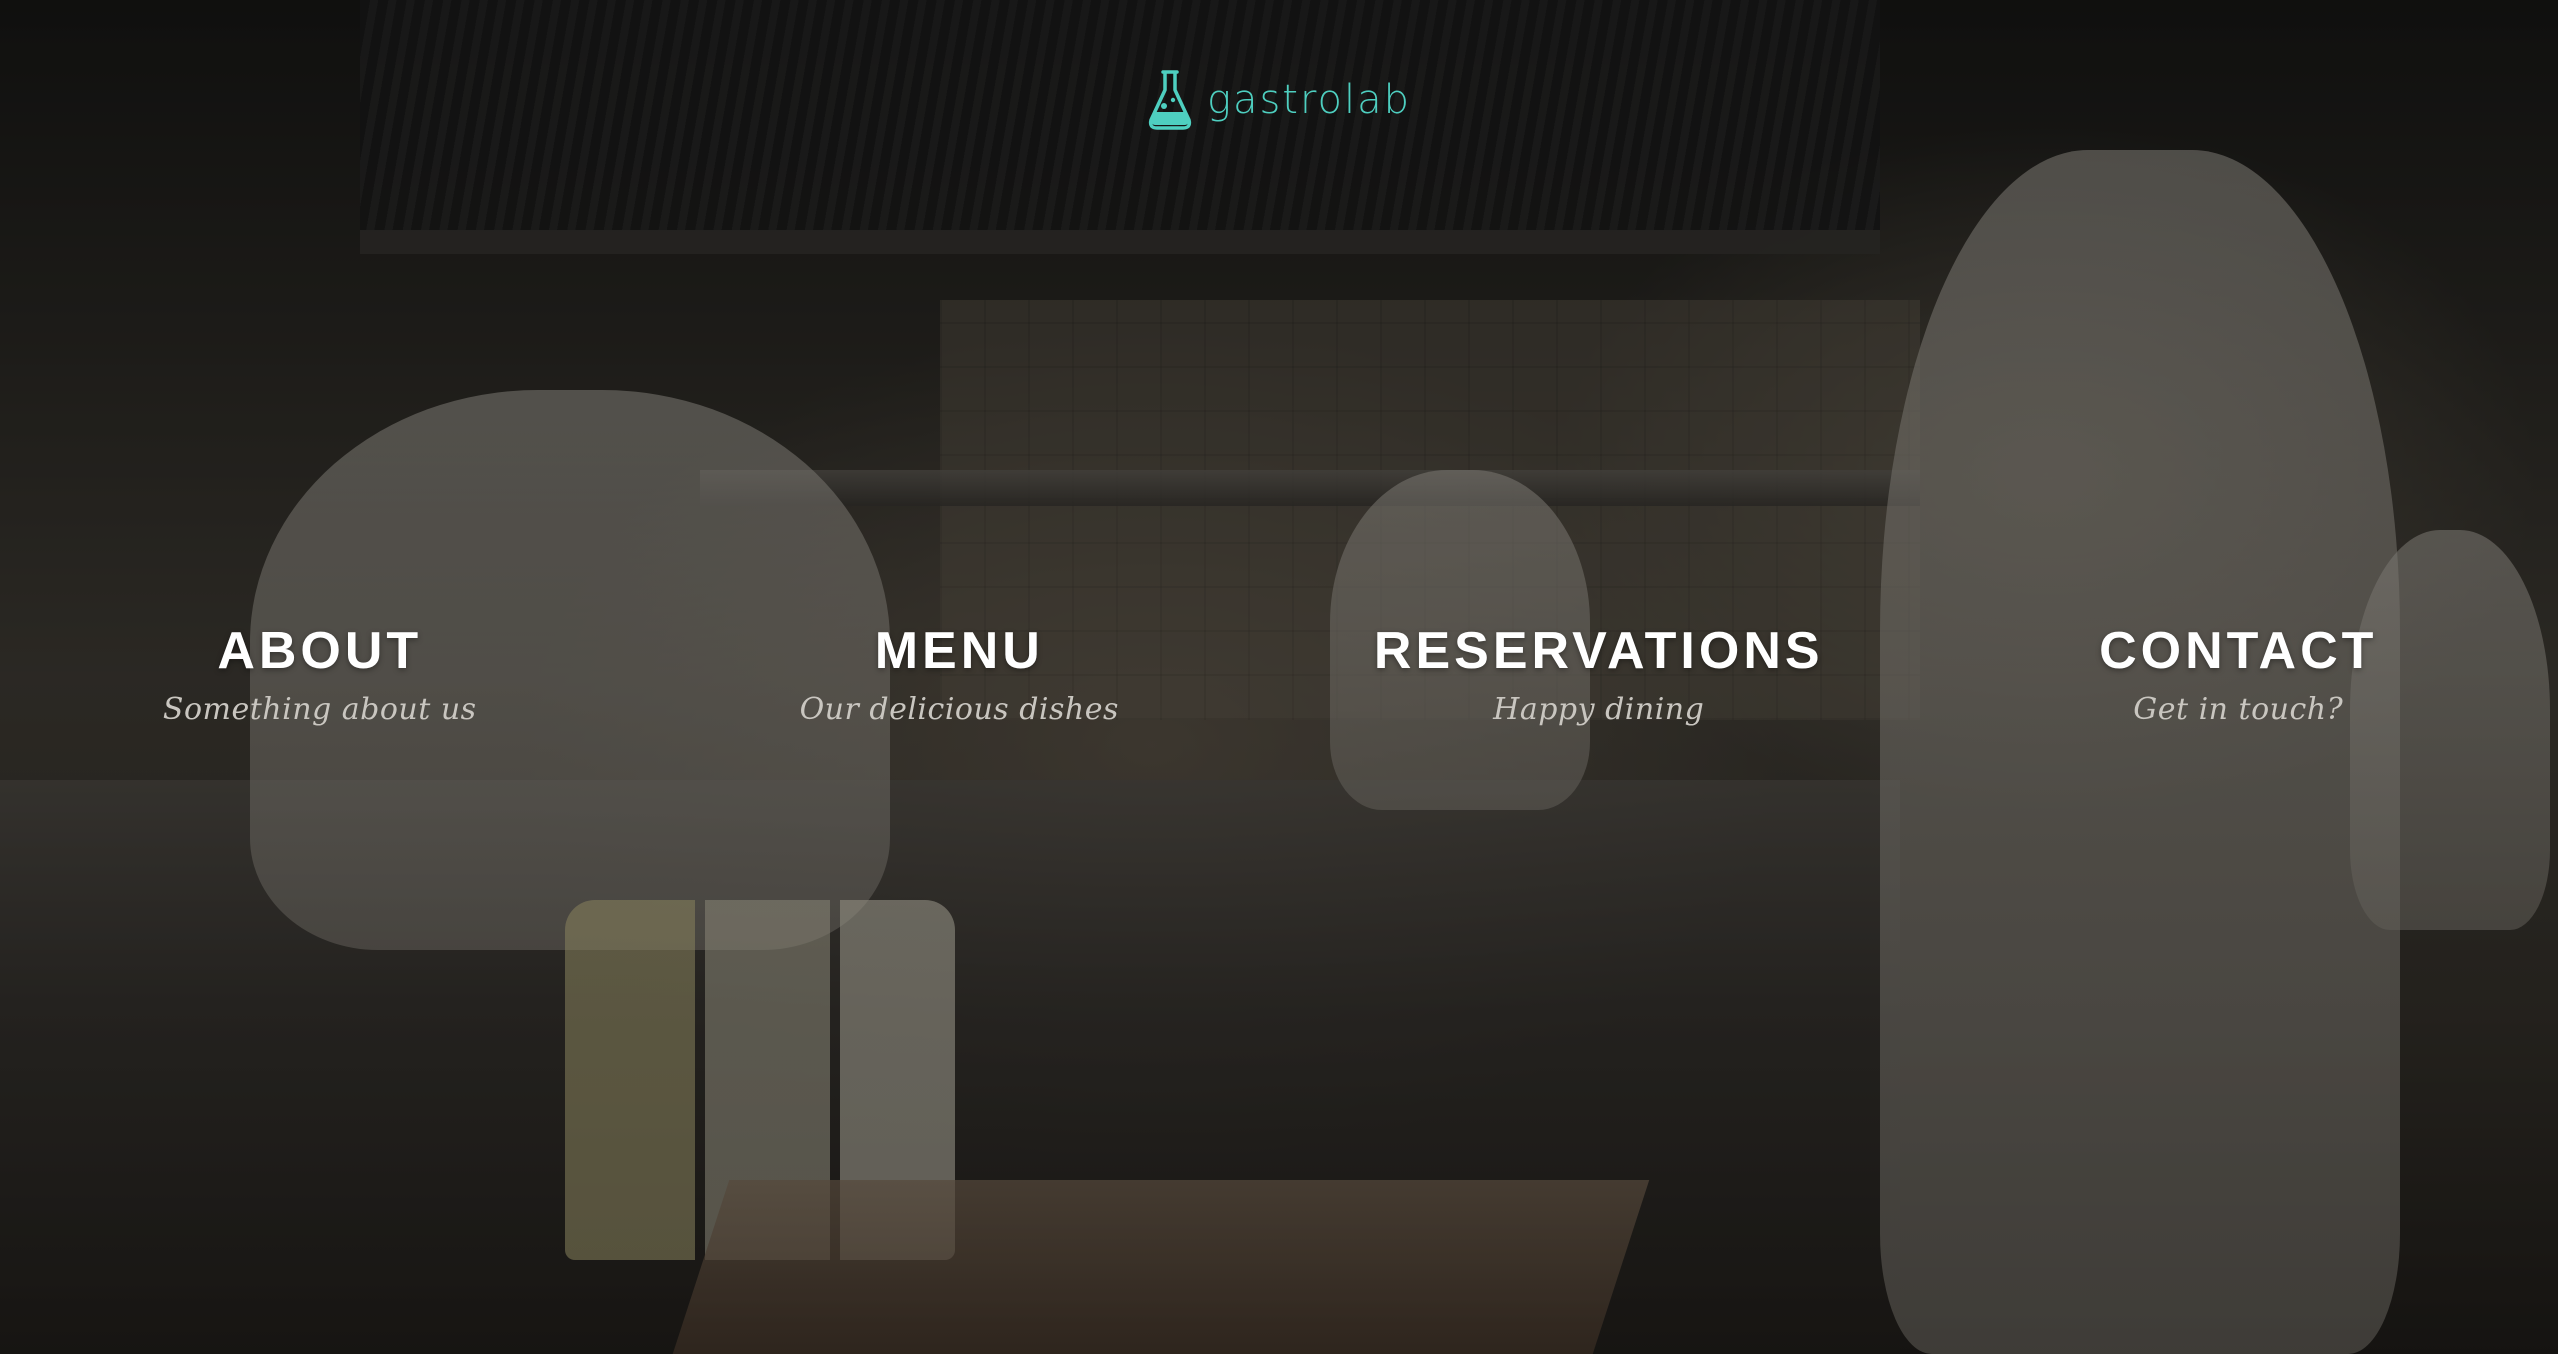 This screenshot has height=1354, width=2558. I want to click on nav-item-subtitle: Happy dining, so click(1599, 709).